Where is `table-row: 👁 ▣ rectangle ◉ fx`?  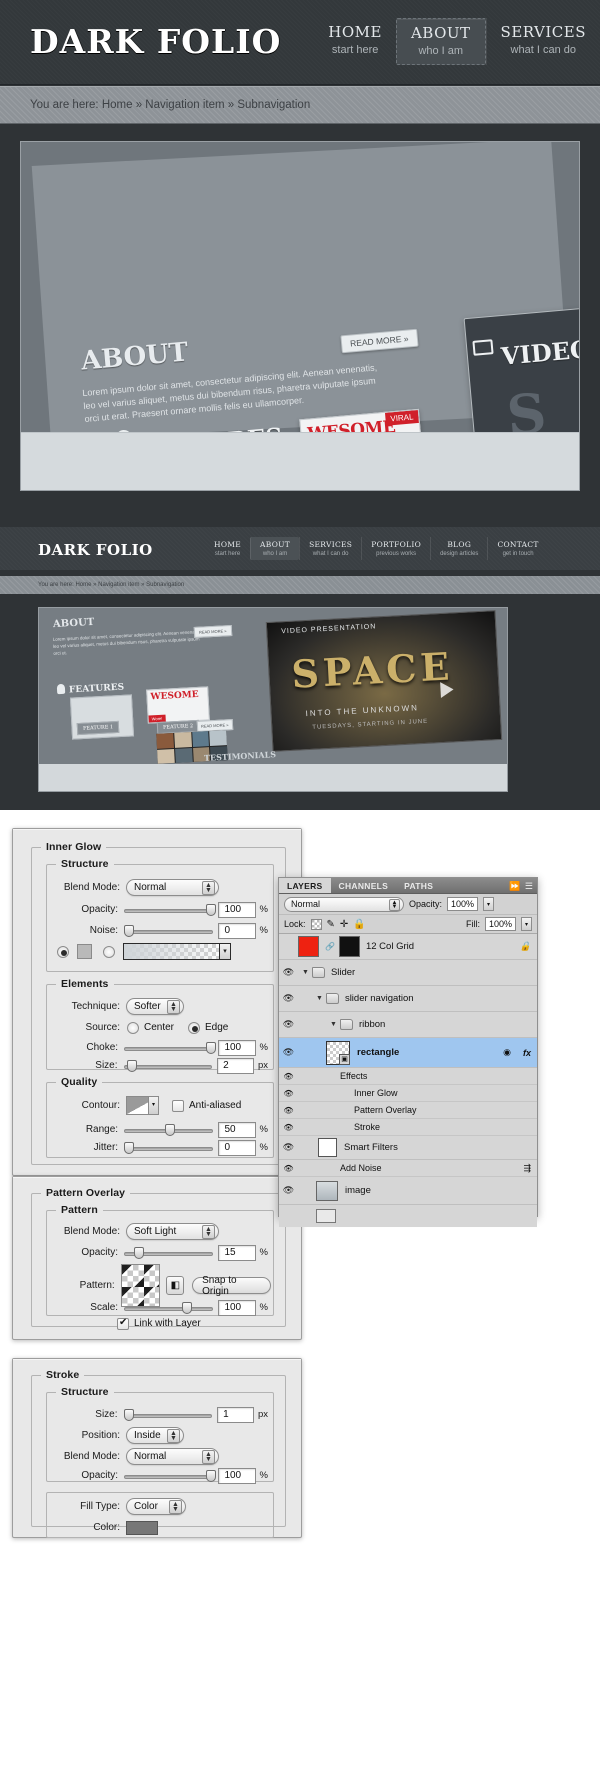
table-row: 👁 ▣ rectangle ◉ fx is located at coordinates (408, 1053).